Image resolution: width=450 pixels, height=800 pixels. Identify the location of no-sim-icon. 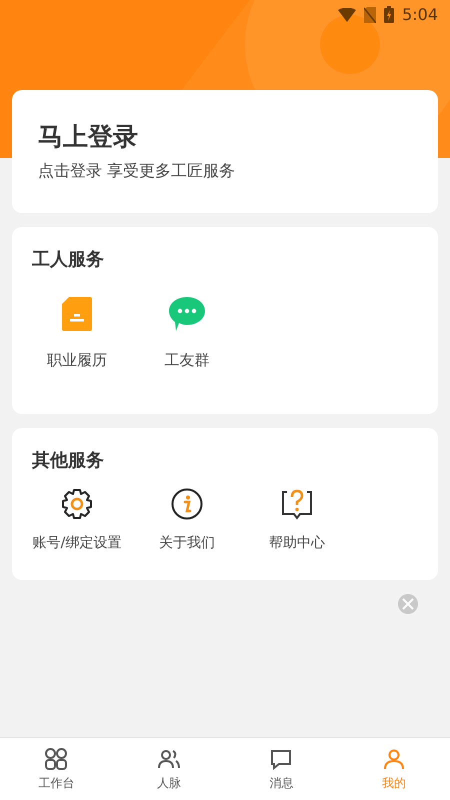
(370, 14).